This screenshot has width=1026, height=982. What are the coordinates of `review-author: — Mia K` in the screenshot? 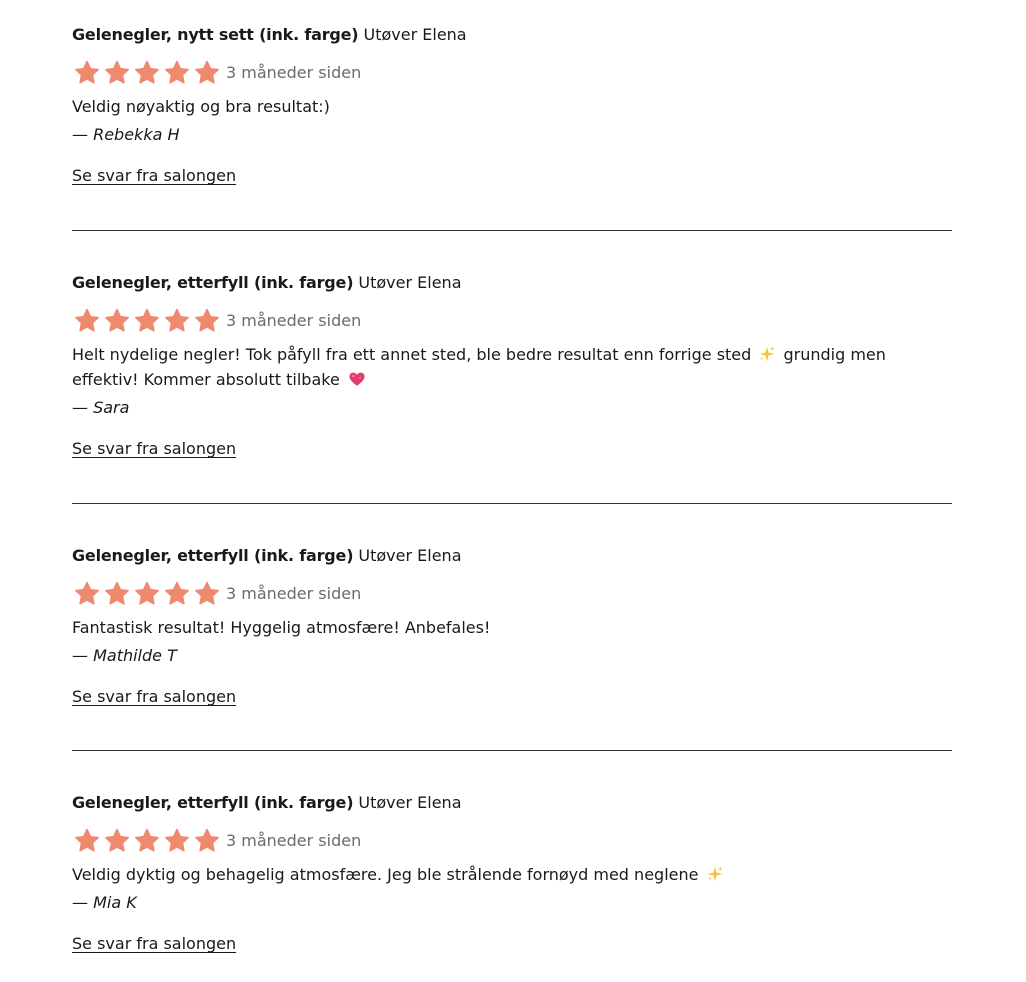 It's located at (104, 902).